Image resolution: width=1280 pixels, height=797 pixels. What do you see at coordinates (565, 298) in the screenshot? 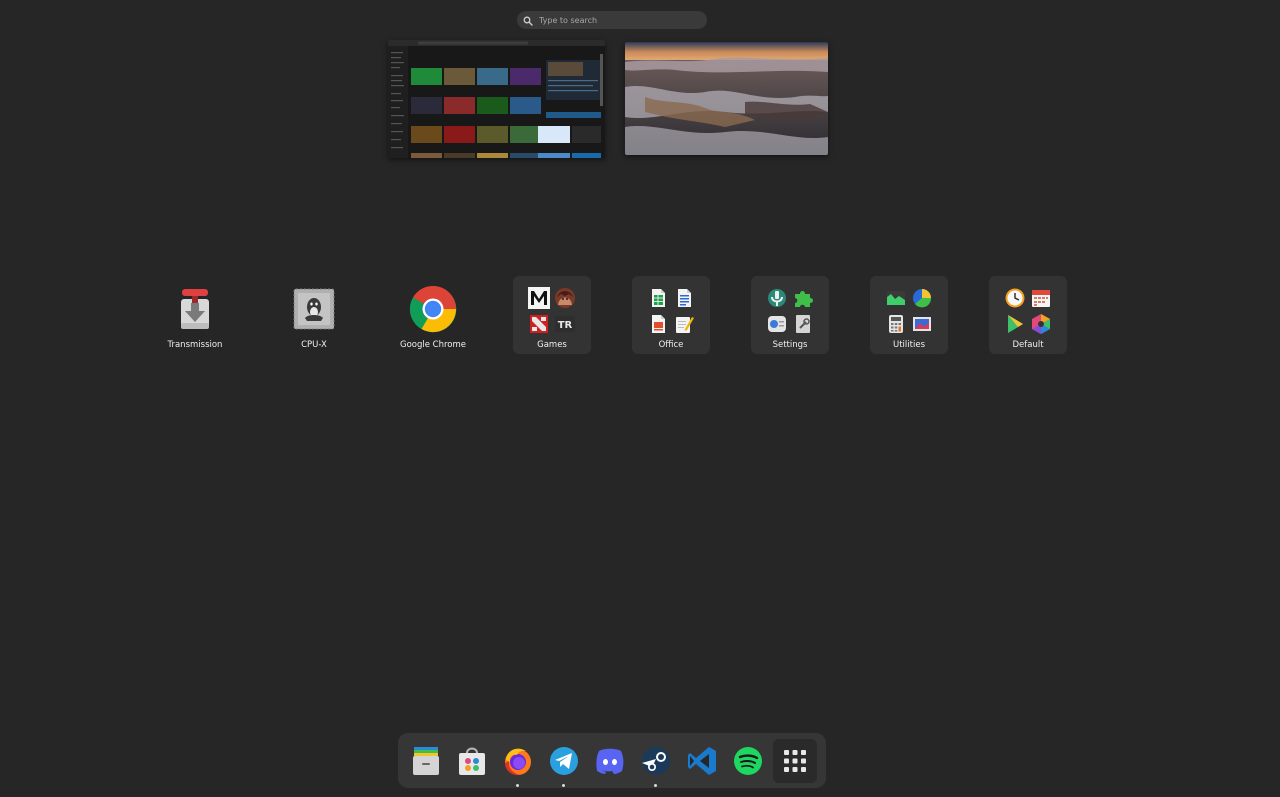
I see `game-character-icon` at bounding box center [565, 298].